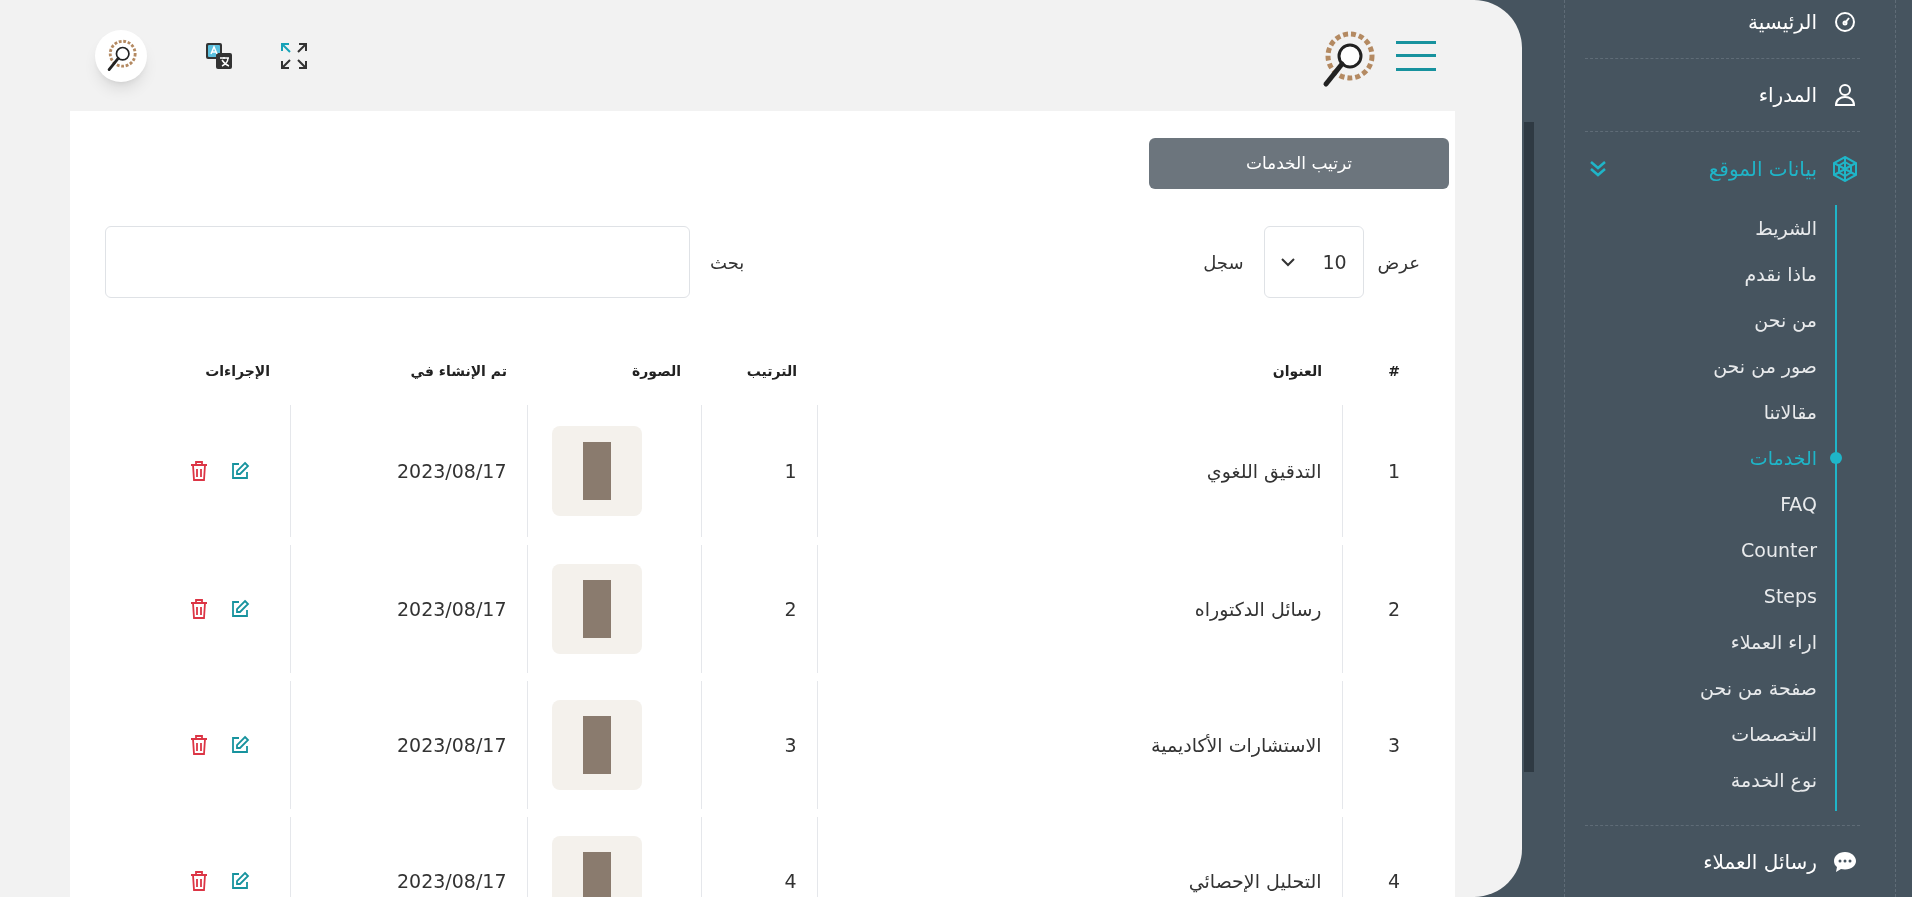 The height and width of the screenshot is (897, 1912). I want to click on submenu-item: صفحة من نحن, so click(1758, 688).